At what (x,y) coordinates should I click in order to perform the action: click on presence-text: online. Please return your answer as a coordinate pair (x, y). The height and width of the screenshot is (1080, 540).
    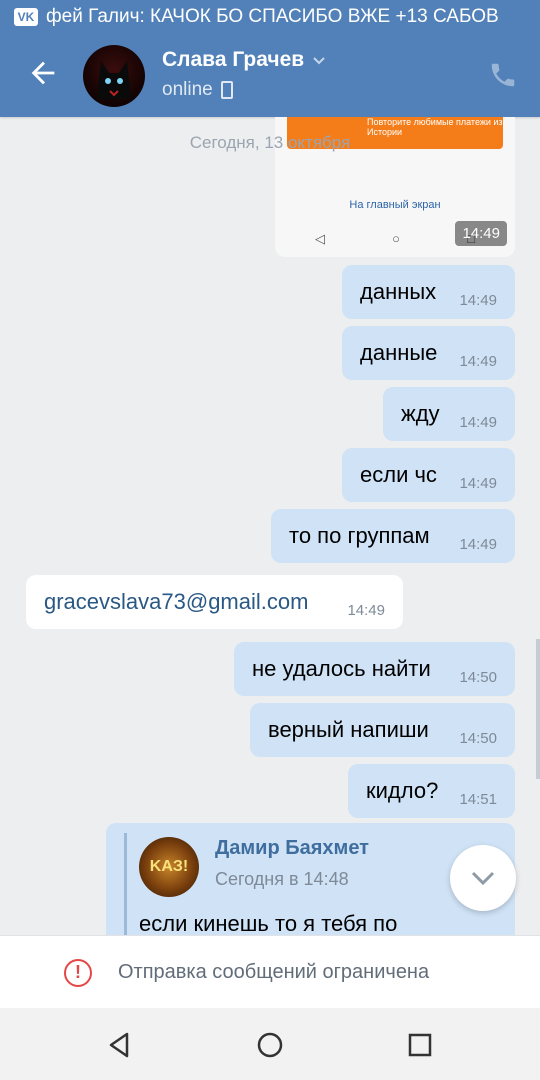
    Looking at the image, I should click on (187, 89).